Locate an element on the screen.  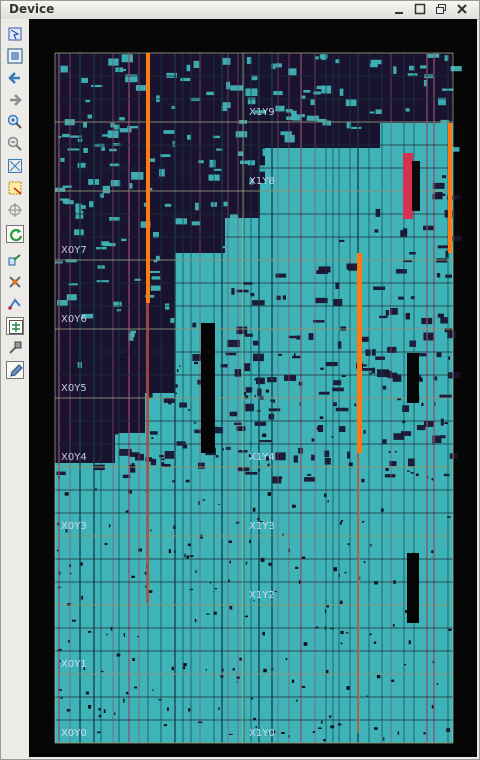
tool-show-connections-button is located at coordinates (15, 326).